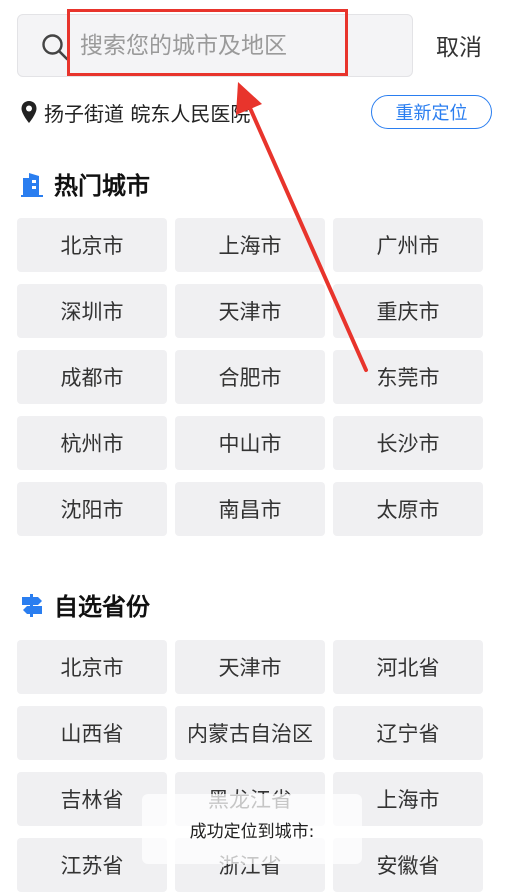 The height and width of the screenshot is (896, 510). What do you see at coordinates (250, 443) in the screenshot?
I see `hot-city-item: 中山市` at bounding box center [250, 443].